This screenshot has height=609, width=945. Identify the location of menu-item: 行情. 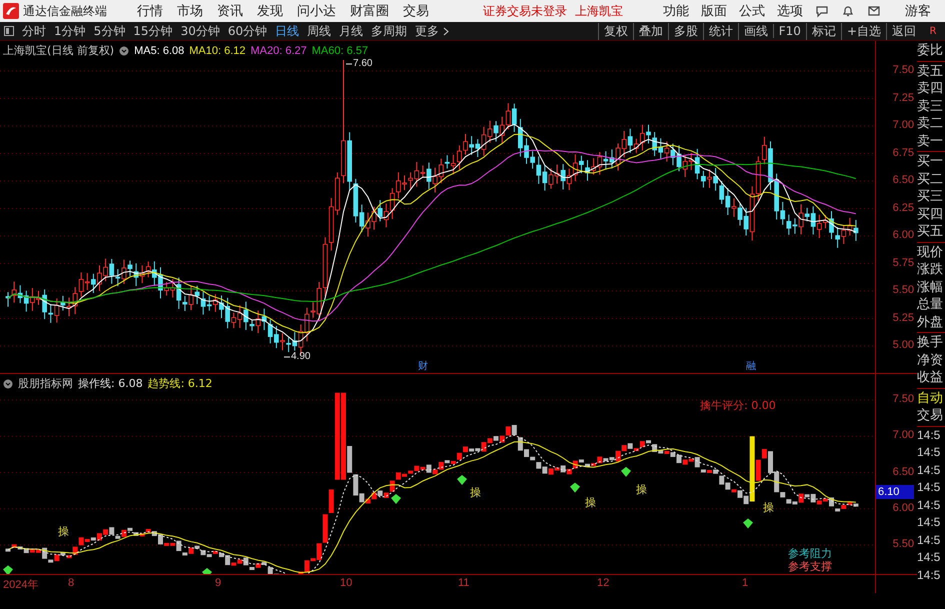
(150, 11).